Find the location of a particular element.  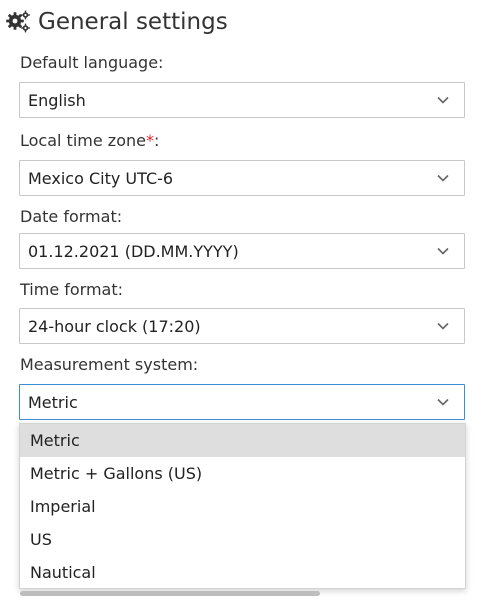

measurement-select-value: Metric is located at coordinates (53, 402).